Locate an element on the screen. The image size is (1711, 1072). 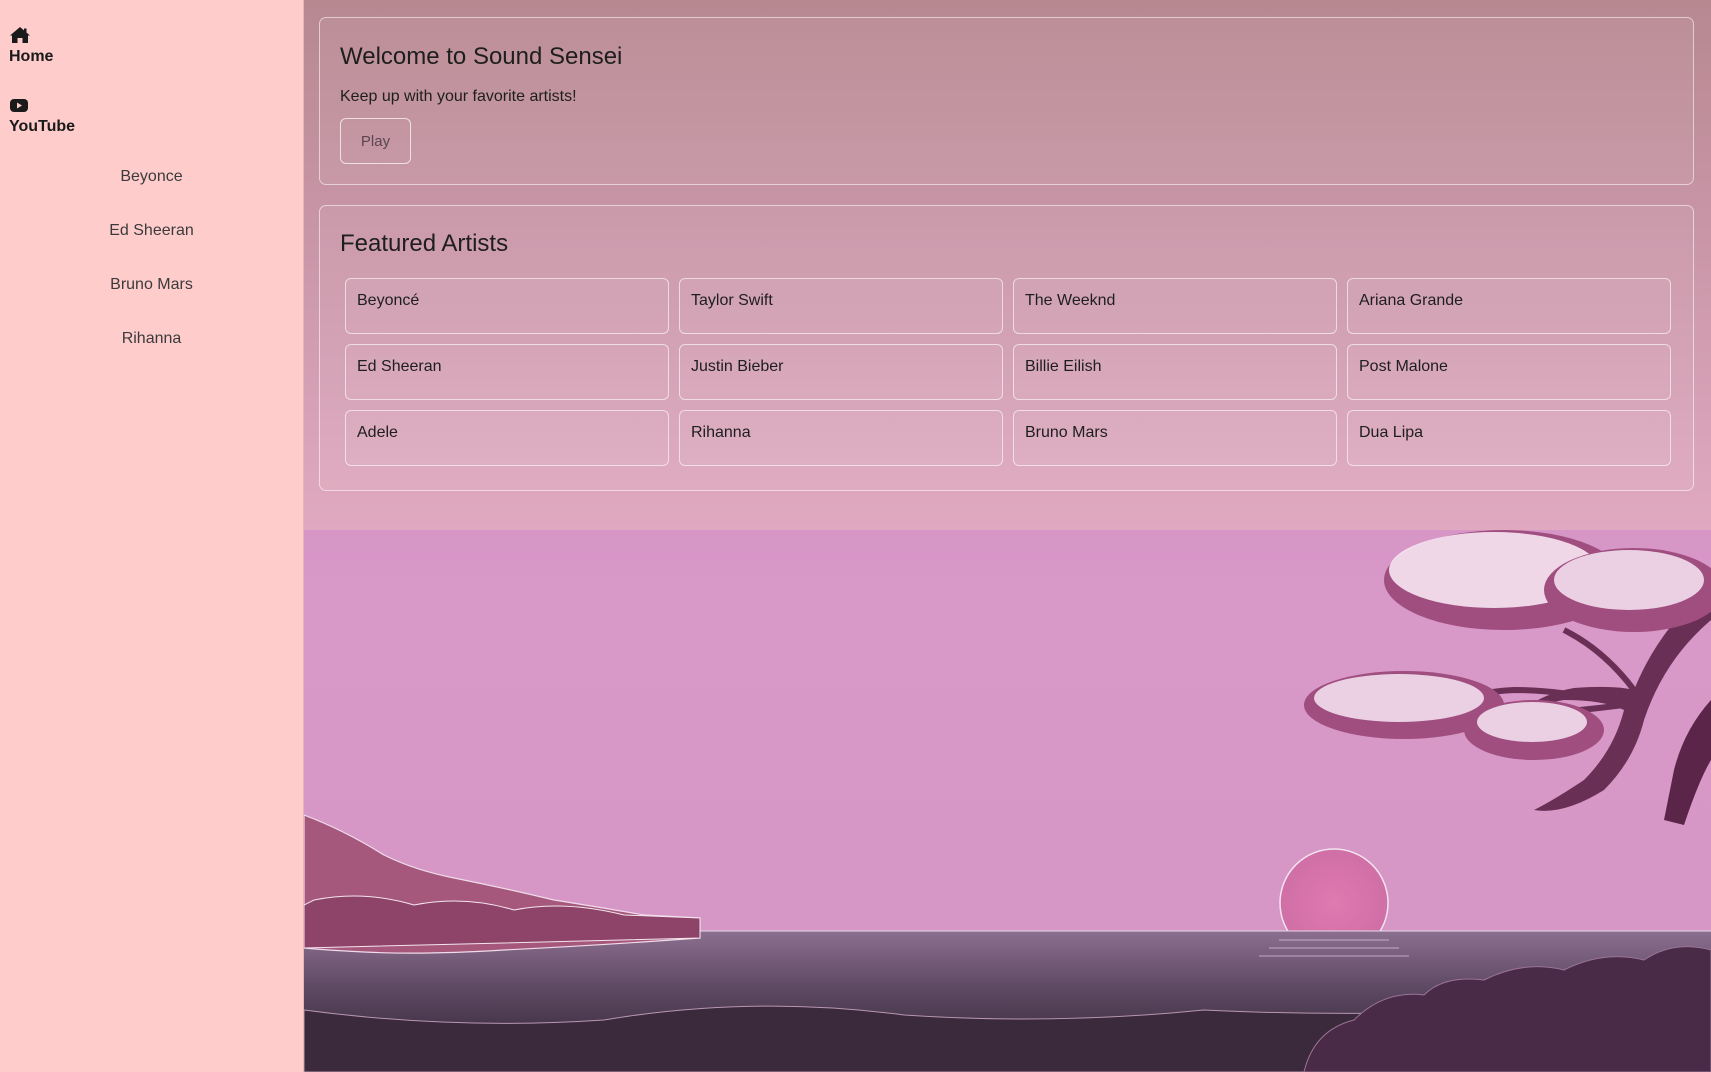
nav-home: Home is located at coordinates (151, 46).